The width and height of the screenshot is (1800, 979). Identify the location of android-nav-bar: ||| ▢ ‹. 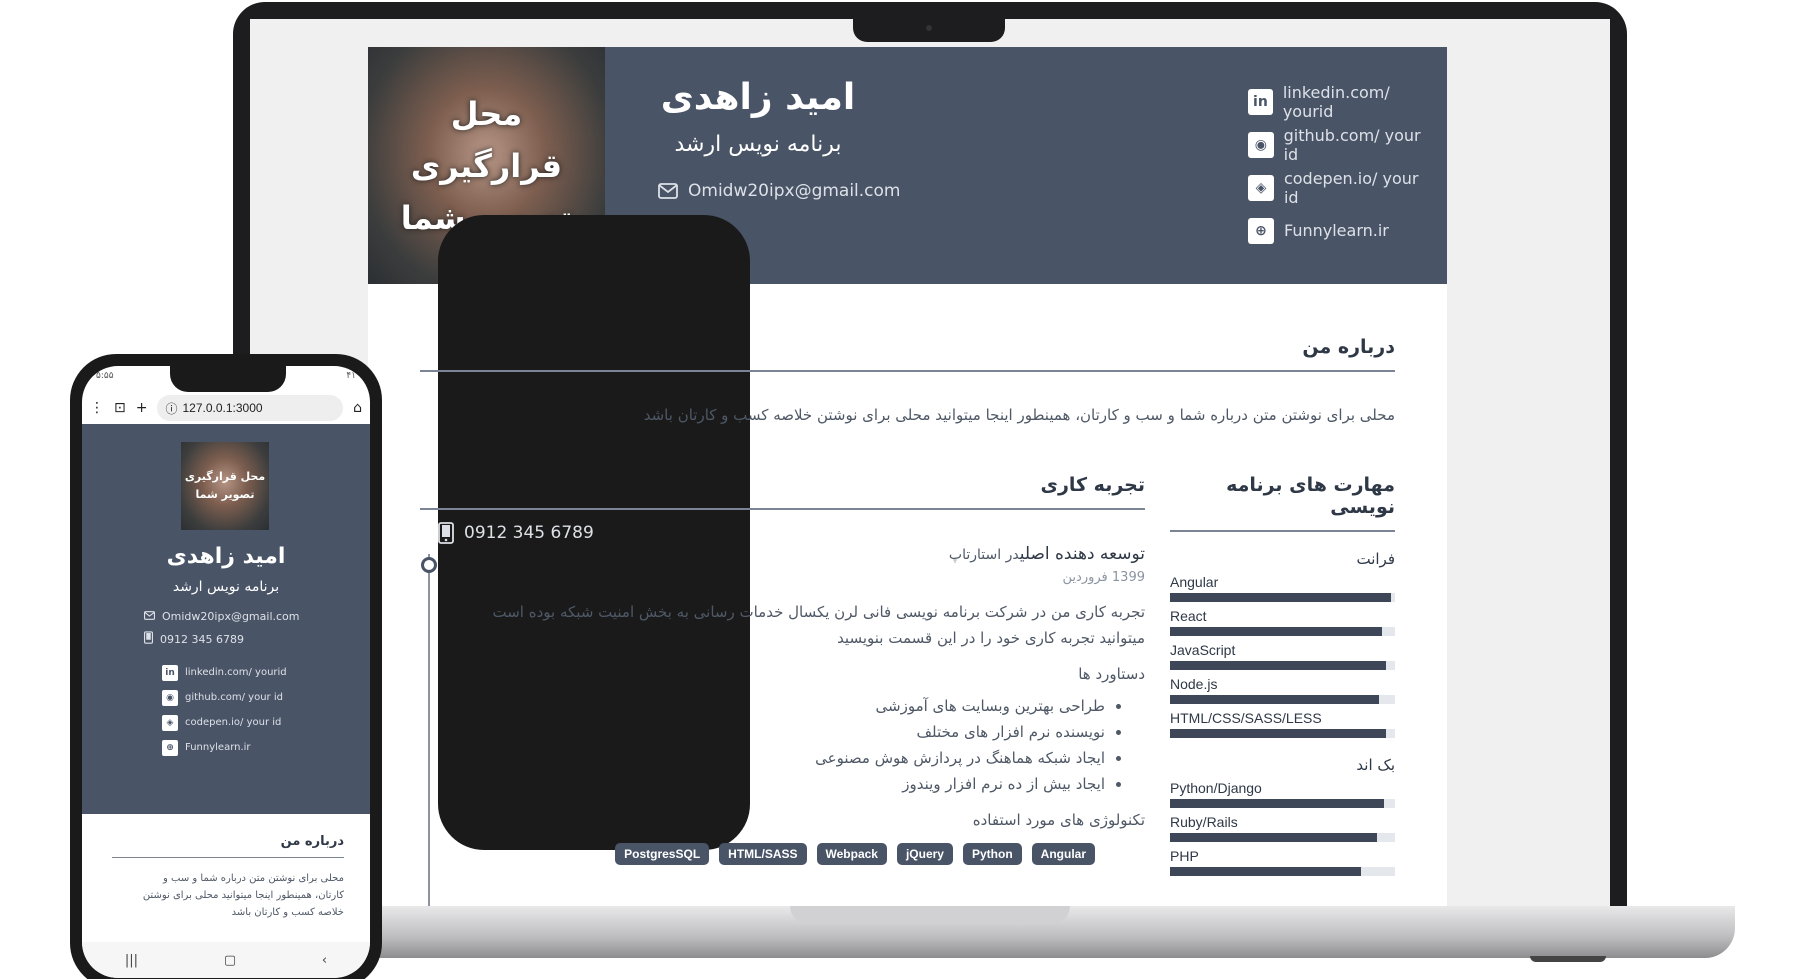
(226, 960).